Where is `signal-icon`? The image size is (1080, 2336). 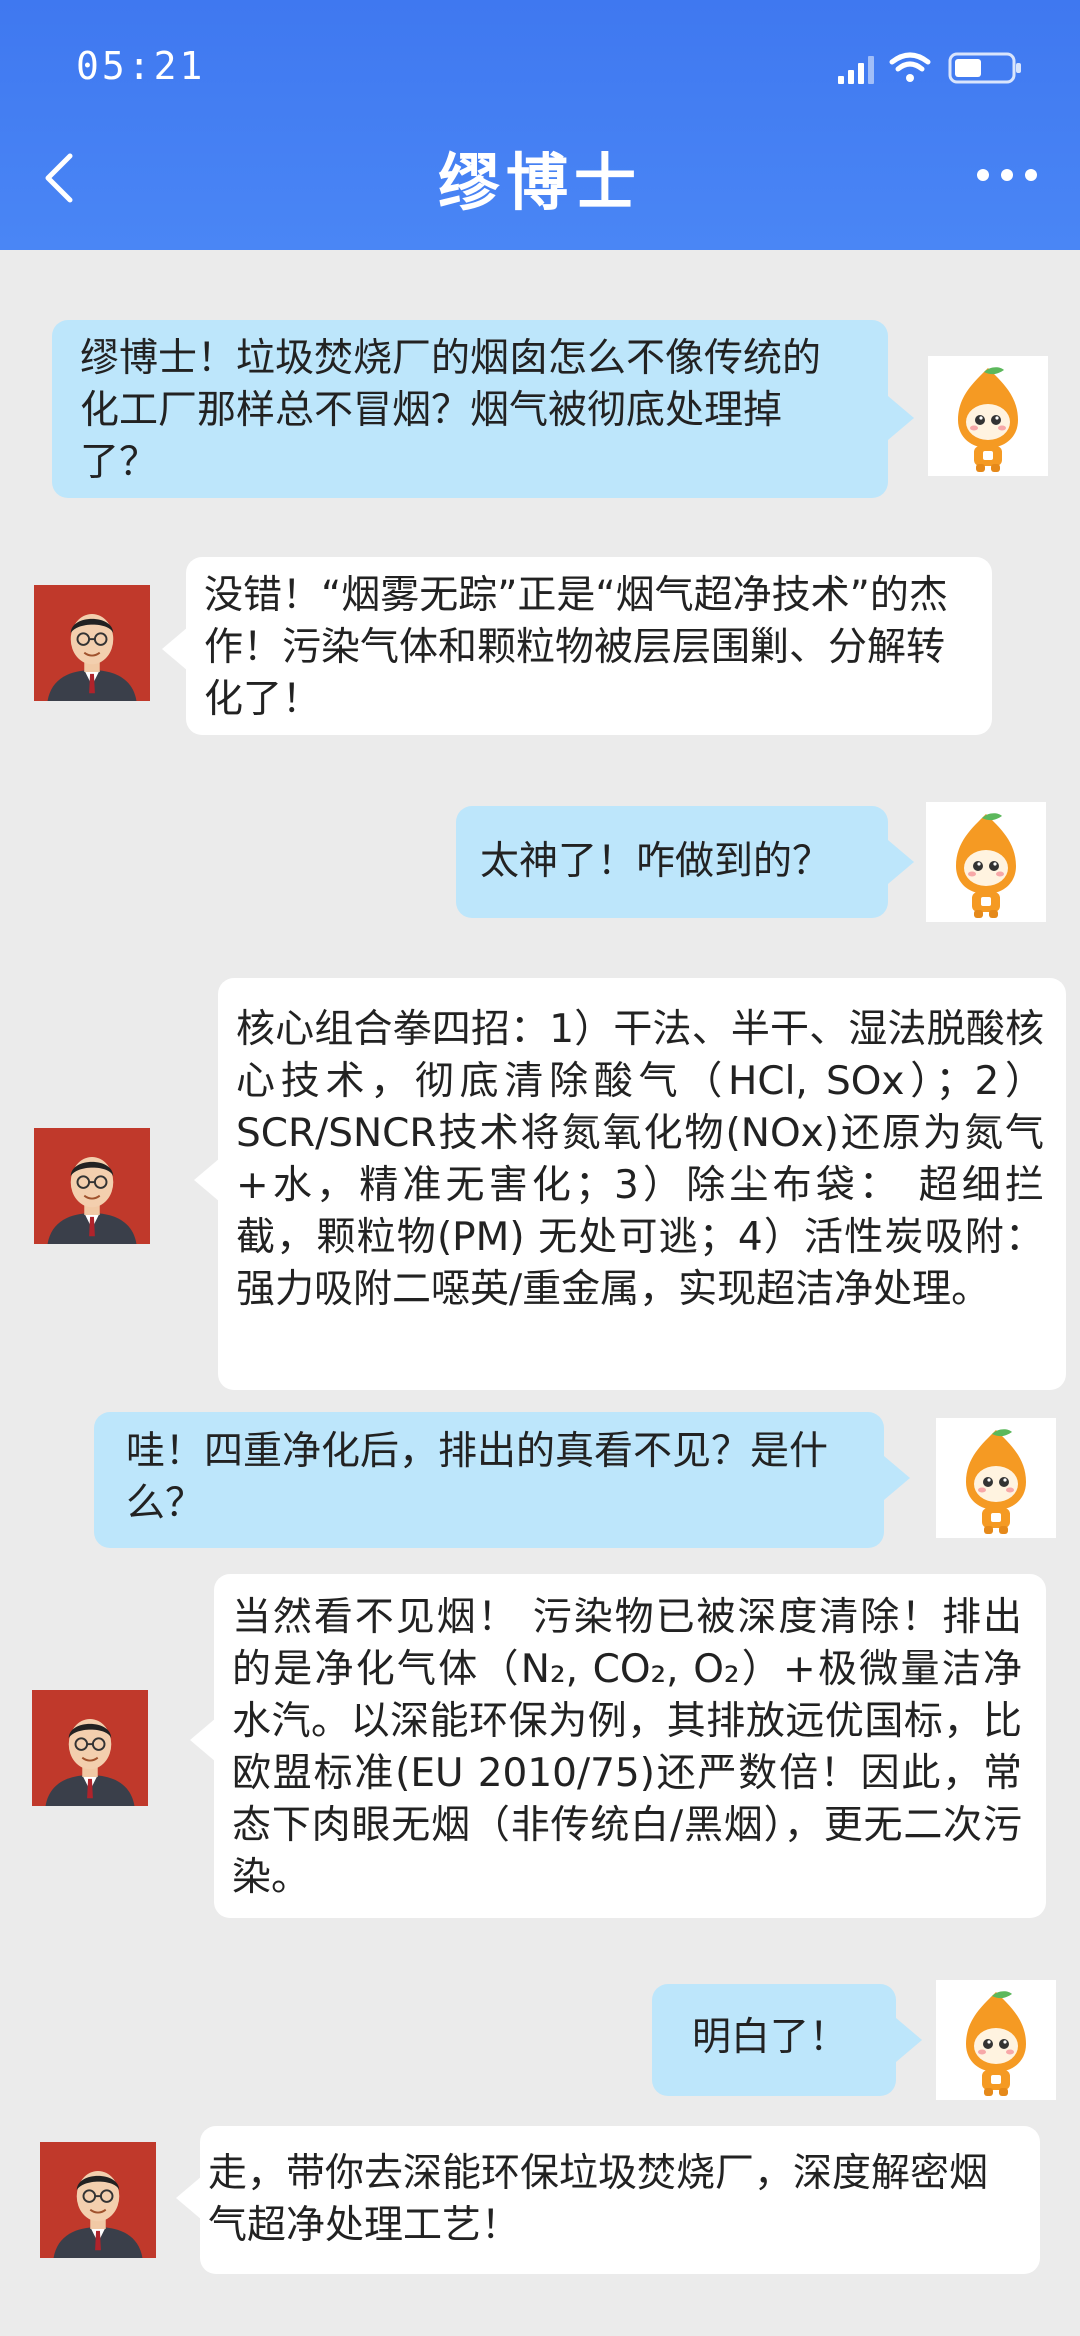
signal-icon is located at coordinates (856, 70).